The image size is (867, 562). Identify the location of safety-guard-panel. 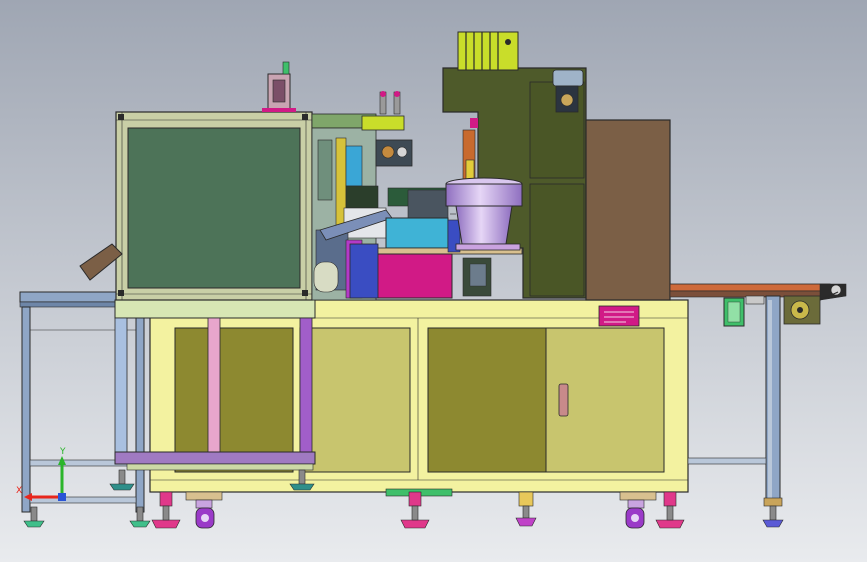
(214, 206).